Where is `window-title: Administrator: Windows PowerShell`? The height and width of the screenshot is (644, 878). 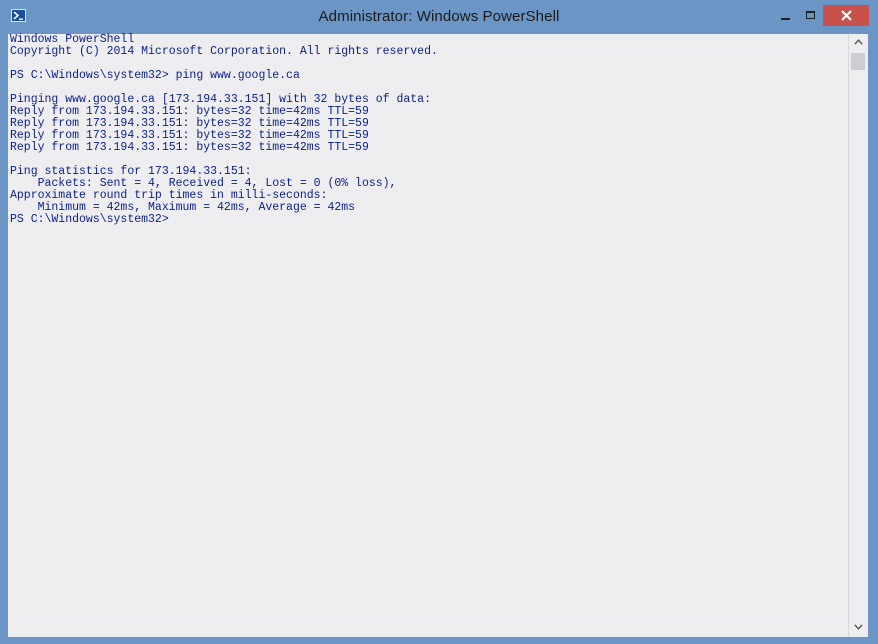
window-title: Administrator: Windows PowerShell is located at coordinates (439, 16).